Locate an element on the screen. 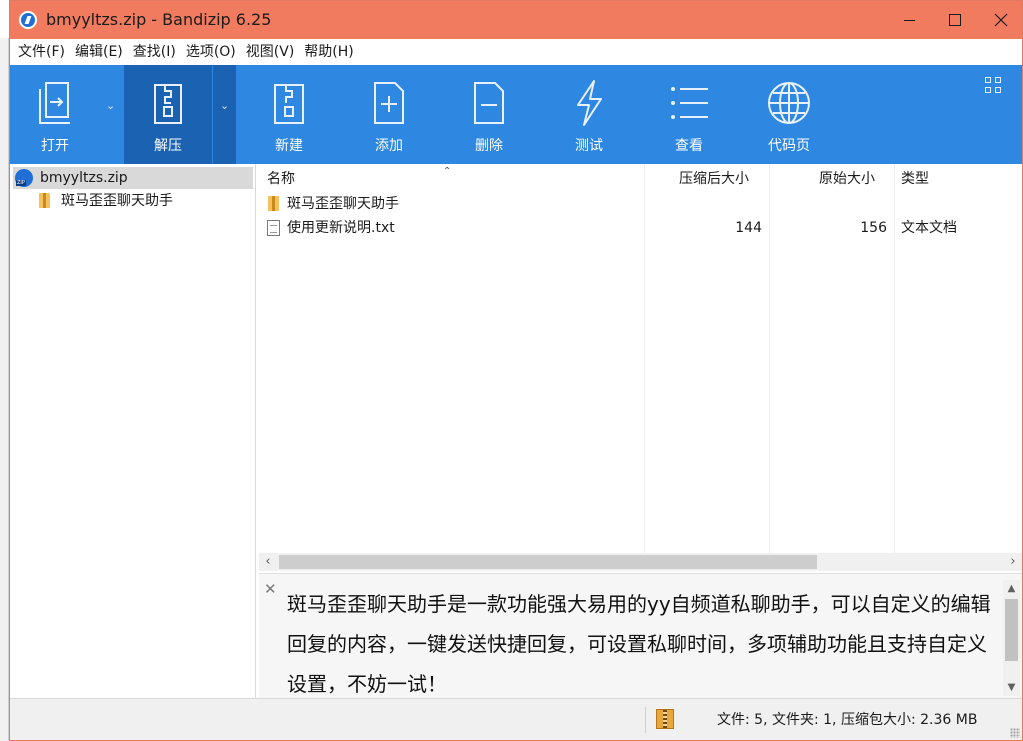 Image resolution: width=1023 pixels, height=741 pixels. layout-grid-icon is located at coordinates (994, 86).